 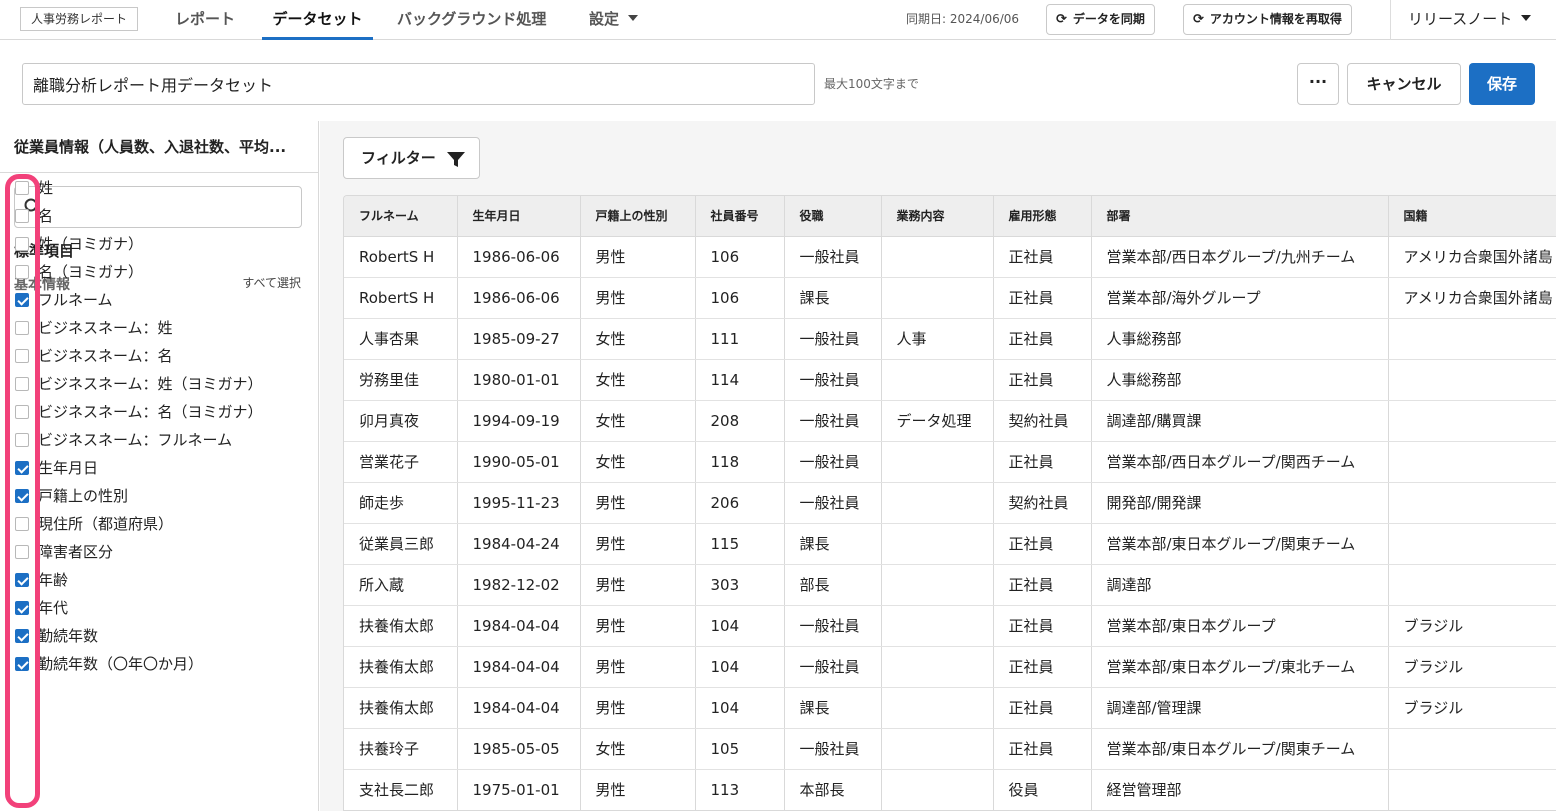 What do you see at coordinates (937, 339) in the screenshot?
I see `table-cell: 人事` at bounding box center [937, 339].